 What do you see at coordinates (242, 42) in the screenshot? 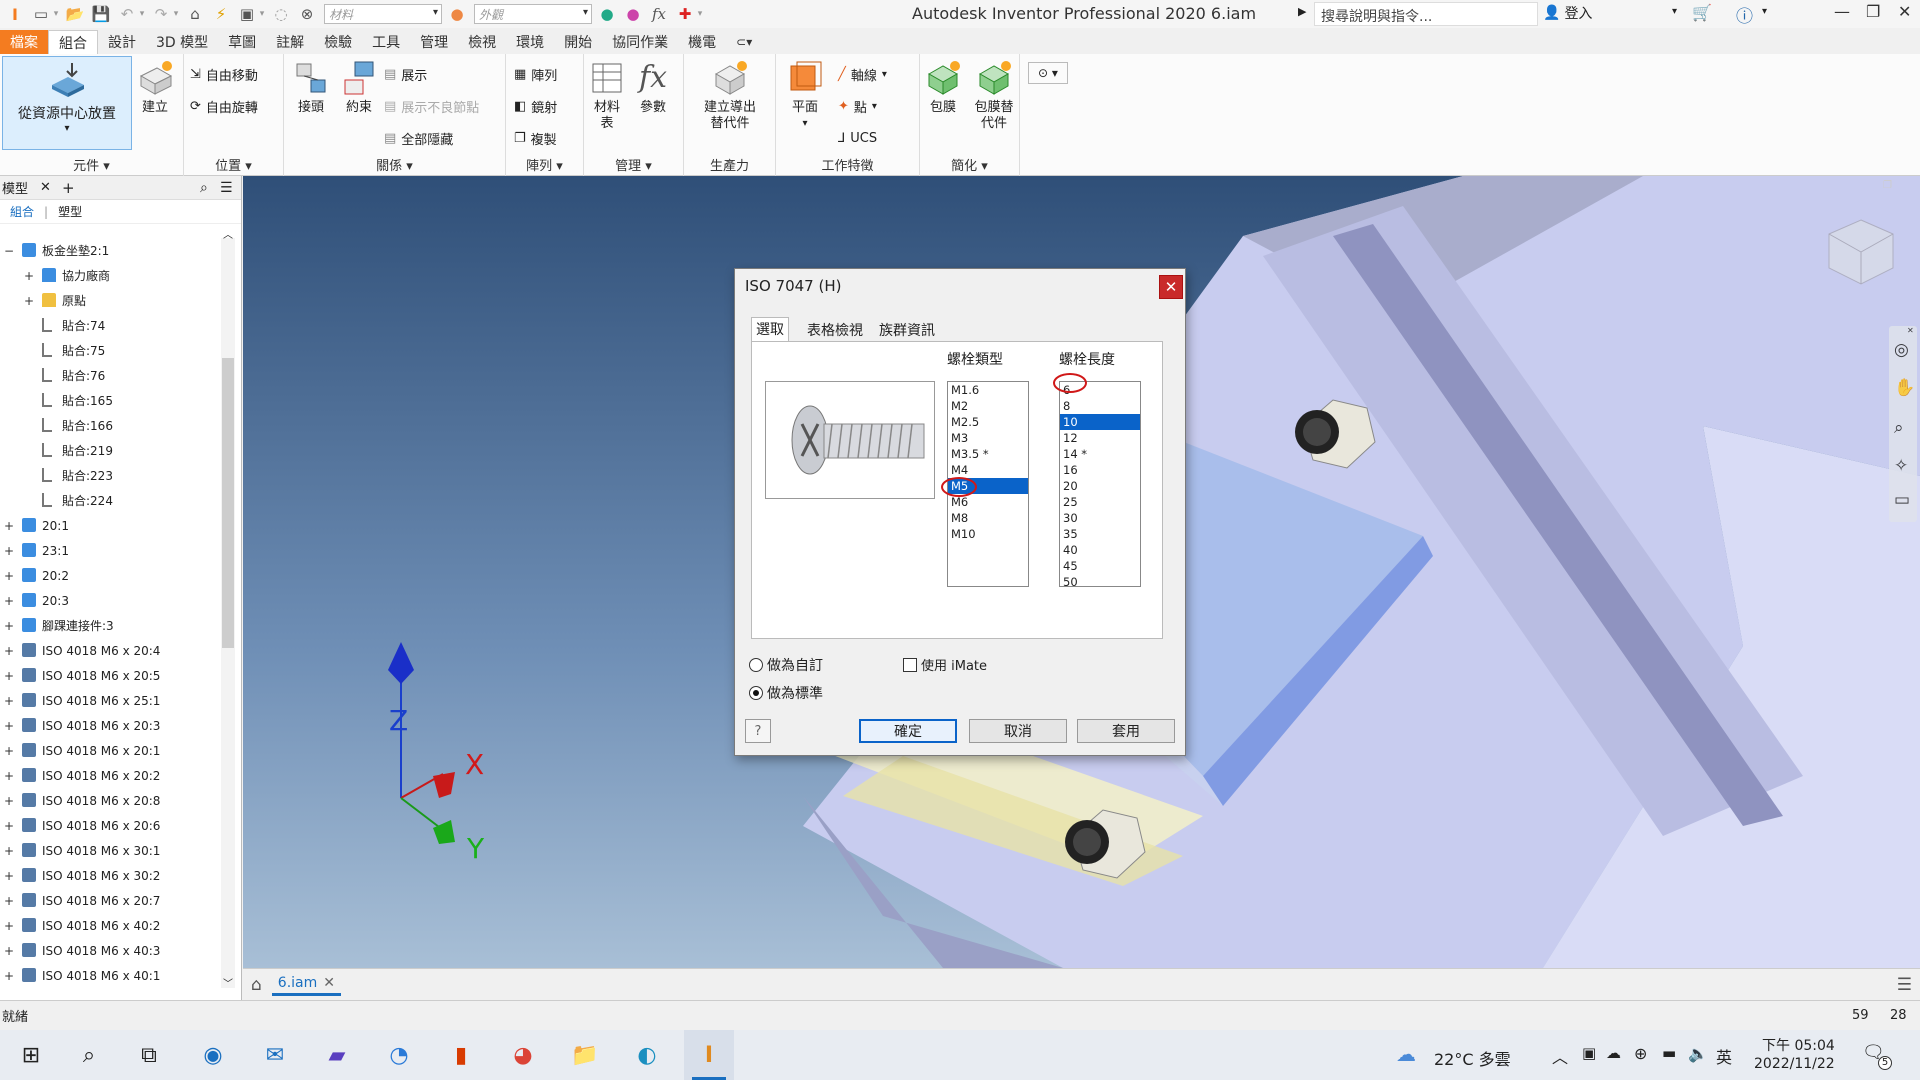
I see `tab-sketch: 草圖` at bounding box center [242, 42].